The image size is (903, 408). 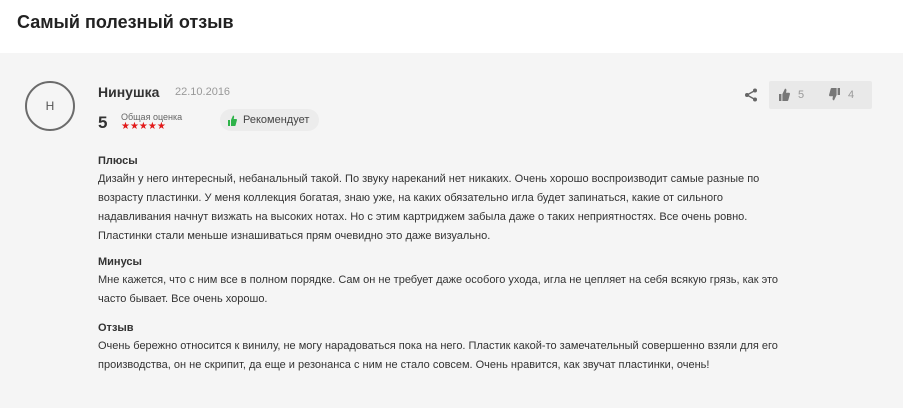 What do you see at coordinates (834, 94) in the screenshot?
I see `thumb-down-icon` at bounding box center [834, 94].